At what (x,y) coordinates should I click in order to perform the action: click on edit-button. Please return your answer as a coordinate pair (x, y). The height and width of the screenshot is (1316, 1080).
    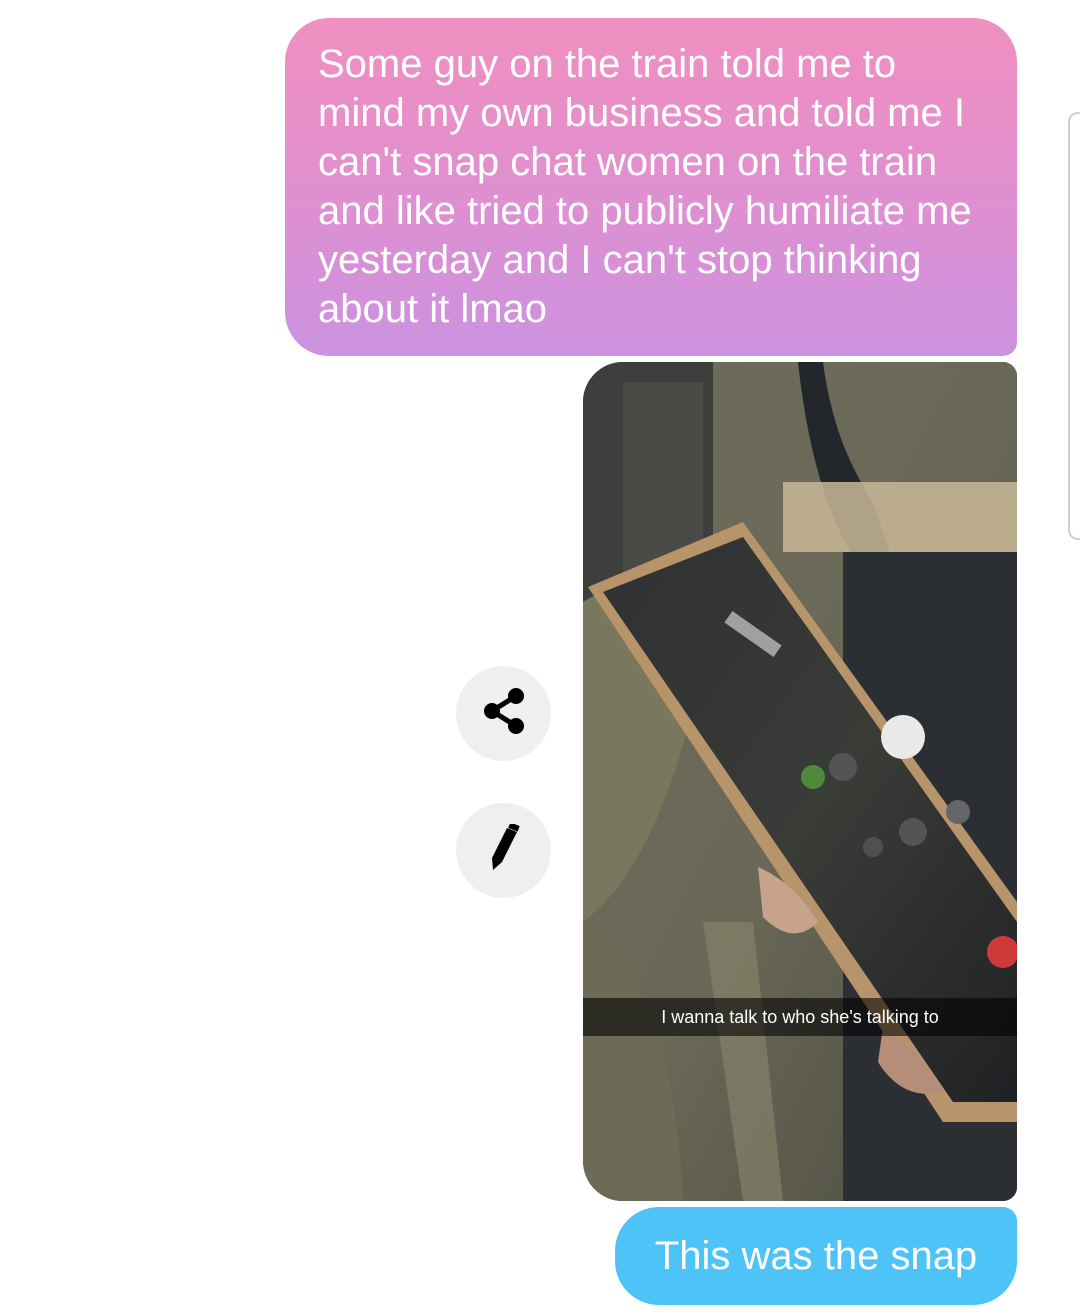
    Looking at the image, I should click on (503, 850).